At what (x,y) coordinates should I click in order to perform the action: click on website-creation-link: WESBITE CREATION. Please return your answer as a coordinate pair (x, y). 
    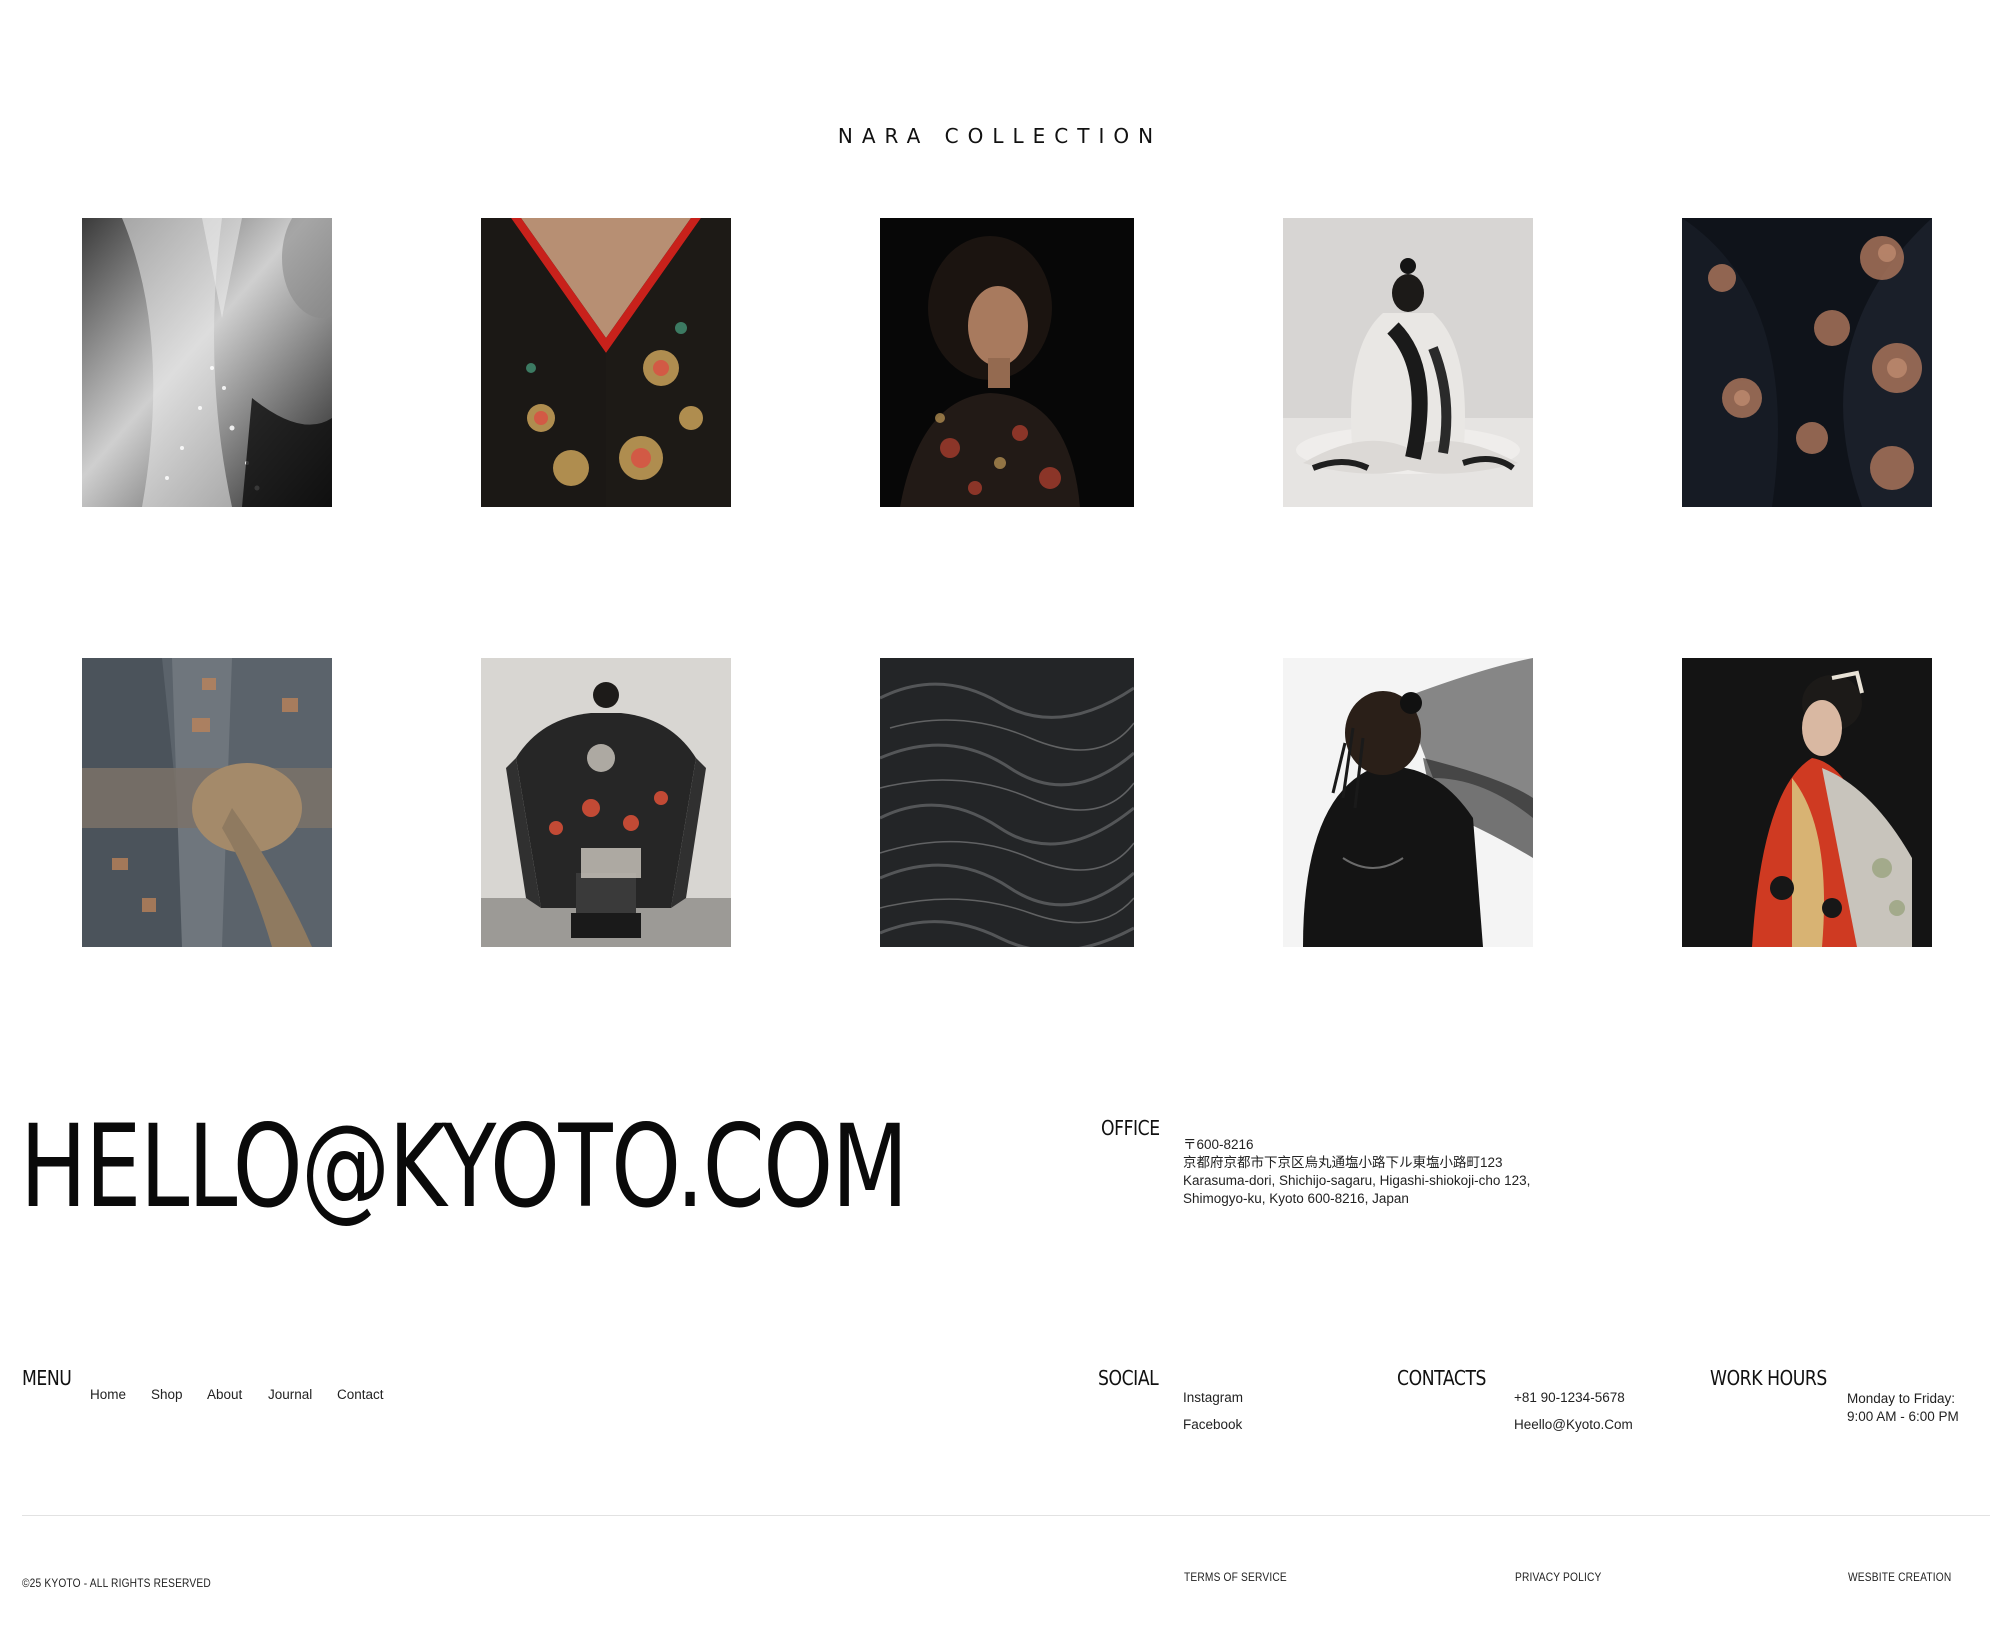
    Looking at the image, I should click on (1899, 1577).